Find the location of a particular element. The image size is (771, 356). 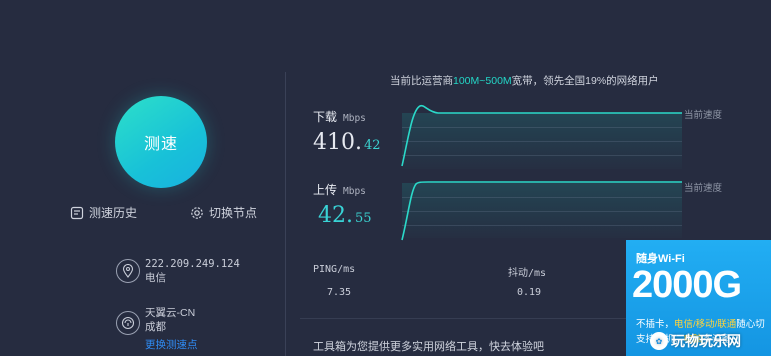

ad-line-1-pre: 不插卡， is located at coordinates (655, 324).